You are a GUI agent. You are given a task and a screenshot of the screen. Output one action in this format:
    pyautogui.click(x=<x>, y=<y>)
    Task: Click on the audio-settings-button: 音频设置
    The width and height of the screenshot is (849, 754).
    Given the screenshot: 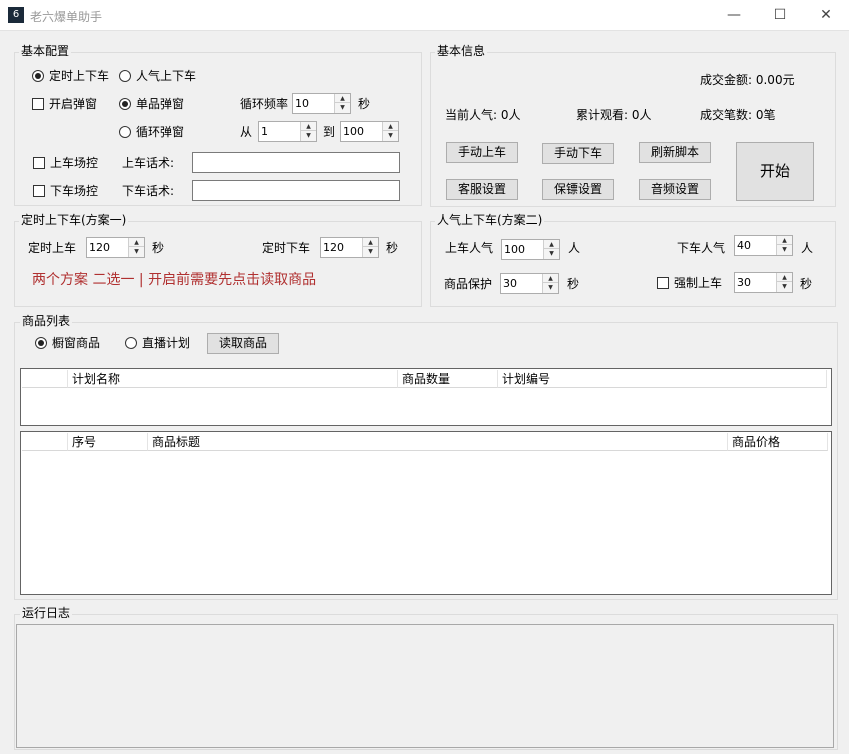 What is the action you would take?
    pyautogui.click(x=675, y=189)
    